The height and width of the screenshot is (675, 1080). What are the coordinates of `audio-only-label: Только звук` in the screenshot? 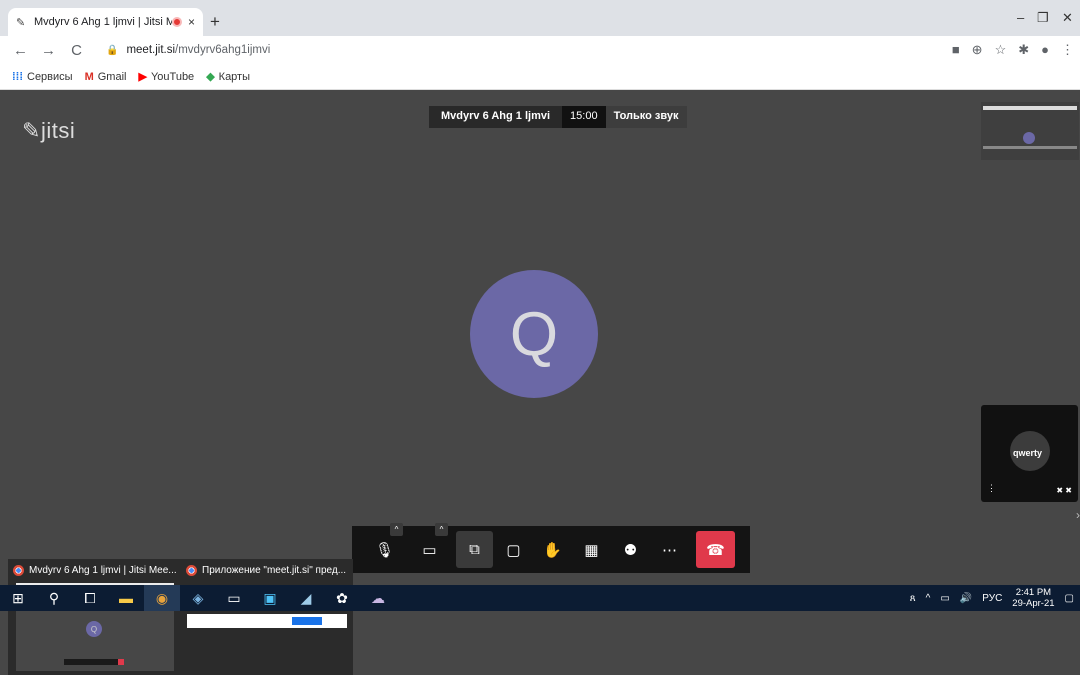 It's located at (646, 117).